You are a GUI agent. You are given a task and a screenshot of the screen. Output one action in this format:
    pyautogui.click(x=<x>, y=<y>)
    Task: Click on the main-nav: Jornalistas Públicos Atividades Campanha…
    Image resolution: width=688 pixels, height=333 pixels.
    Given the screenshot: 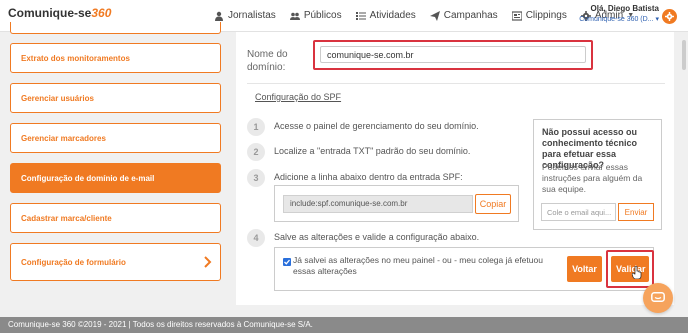 What is the action you would take?
    pyautogui.click(x=424, y=15)
    